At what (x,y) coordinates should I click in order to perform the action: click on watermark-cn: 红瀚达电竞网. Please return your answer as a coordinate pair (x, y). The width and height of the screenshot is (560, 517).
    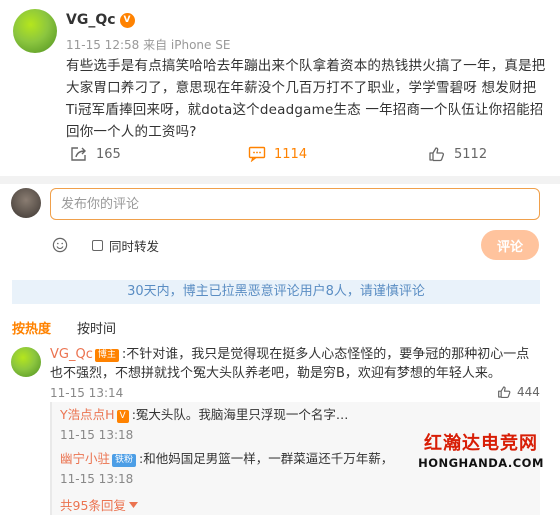
    Looking at the image, I should click on (481, 443).